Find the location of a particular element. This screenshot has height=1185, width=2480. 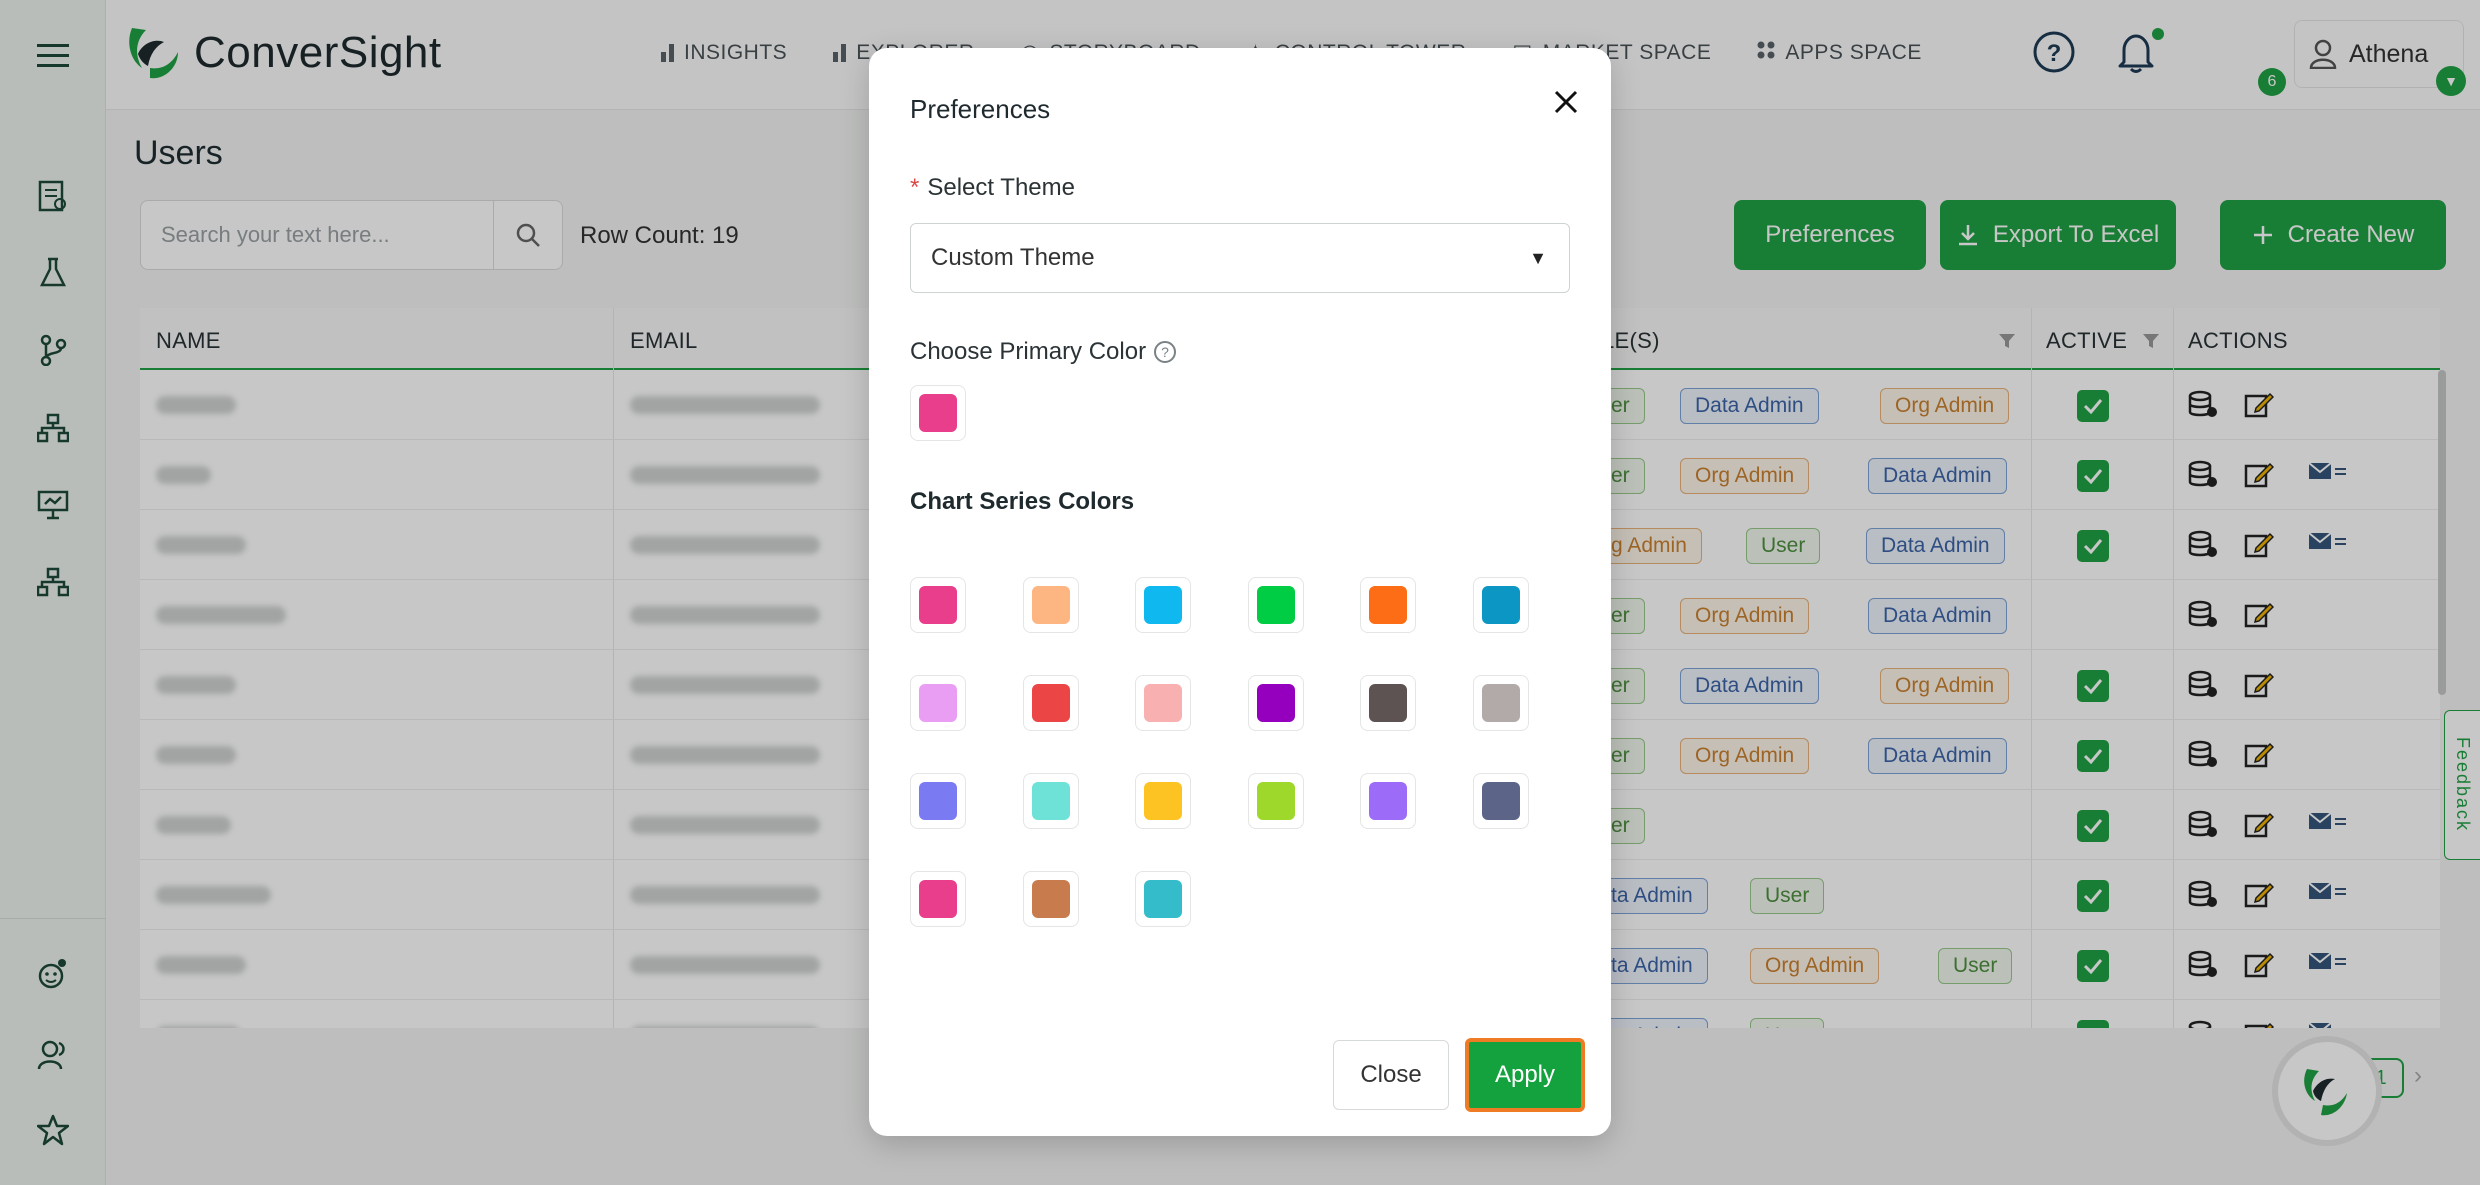

theme-select: Custom Theme ▼ is located at coordinates (1240, 258).